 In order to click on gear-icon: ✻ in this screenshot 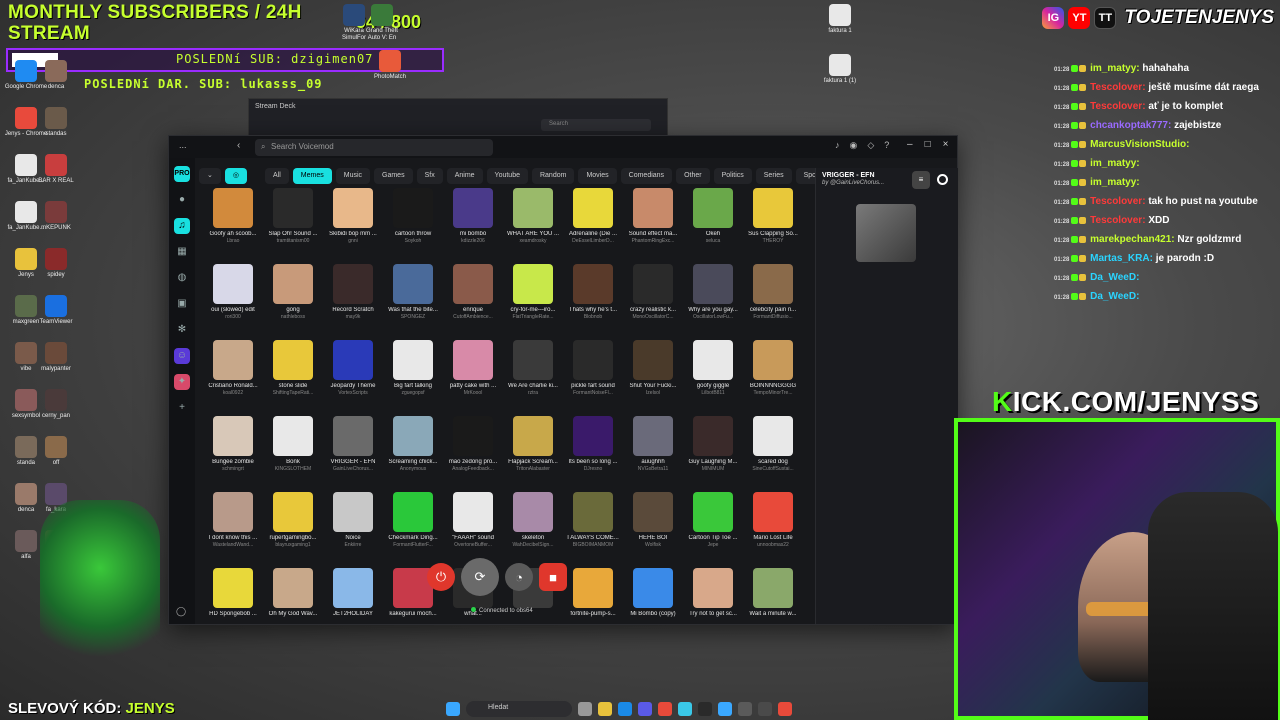, I will do `click(182, 330)`.